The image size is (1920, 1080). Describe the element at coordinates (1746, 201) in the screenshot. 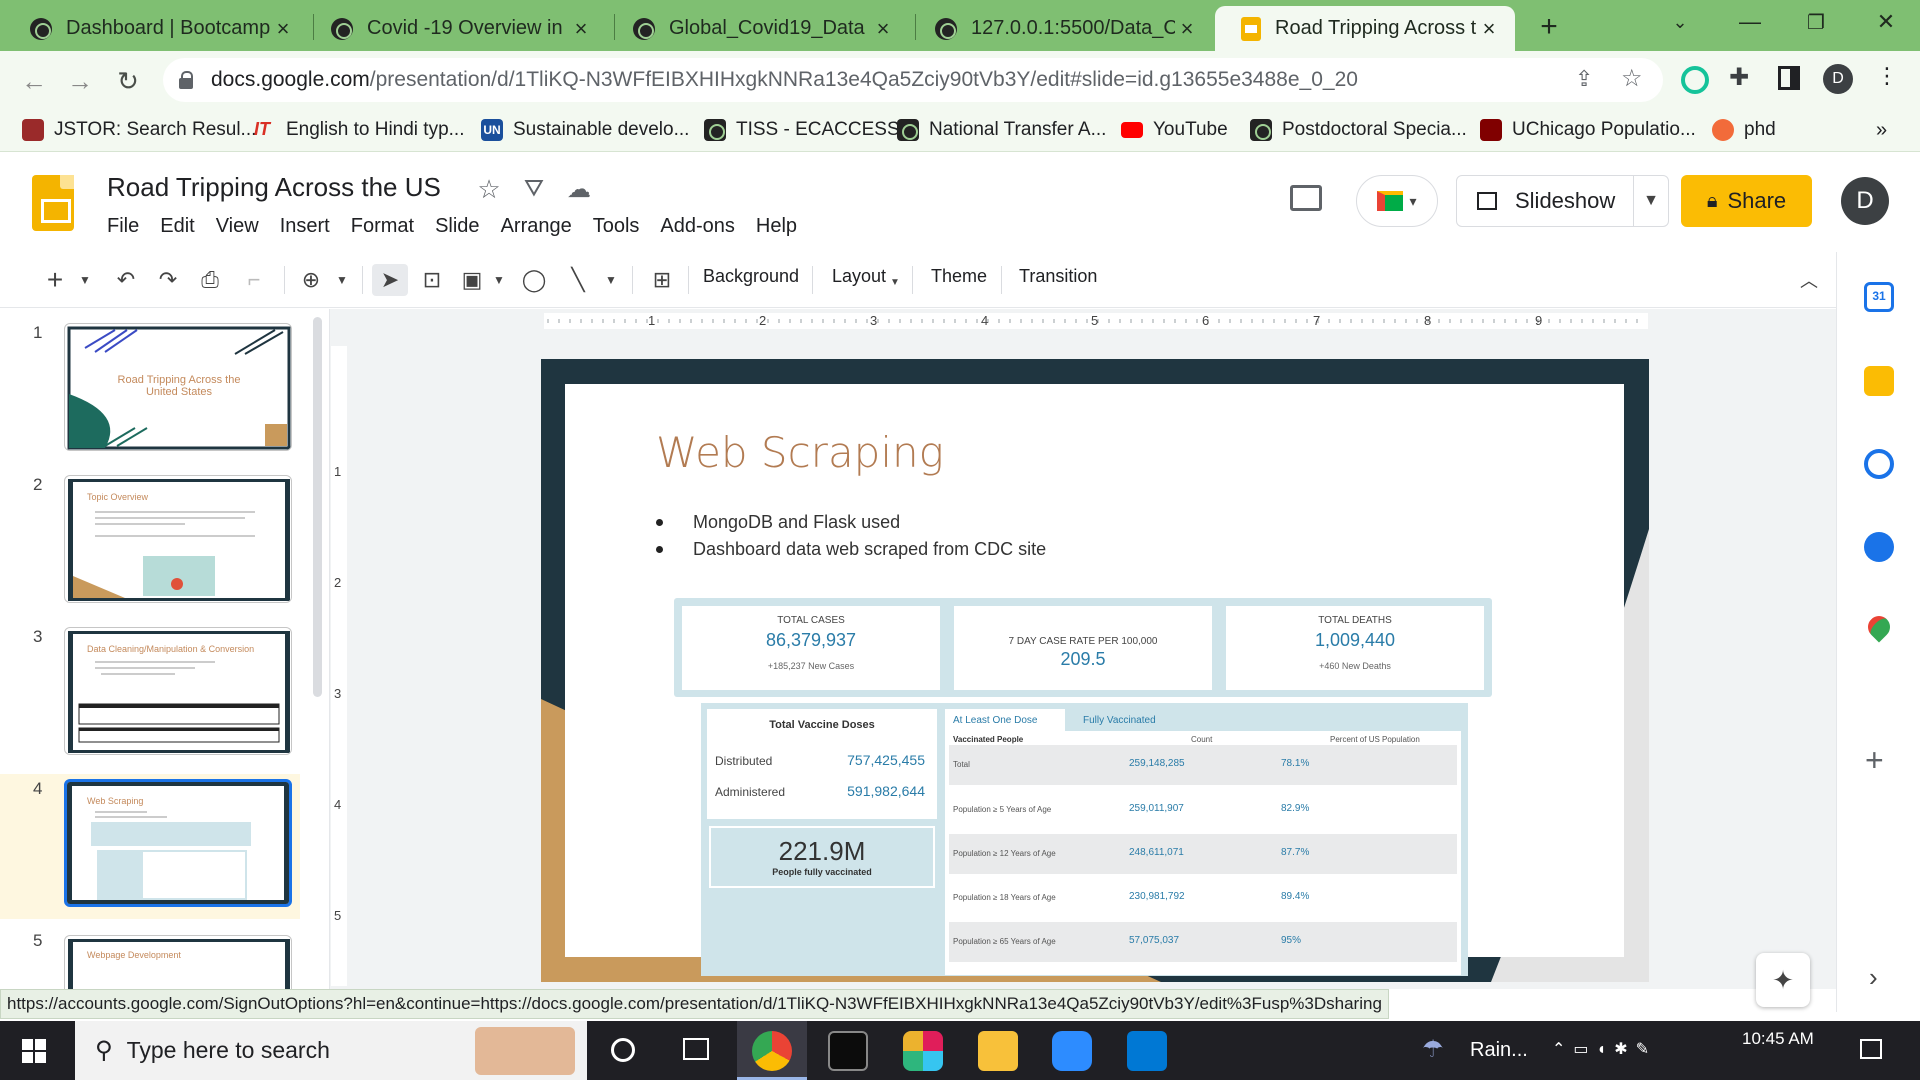

I see `share-button: 🔒︎ Share` at that location.